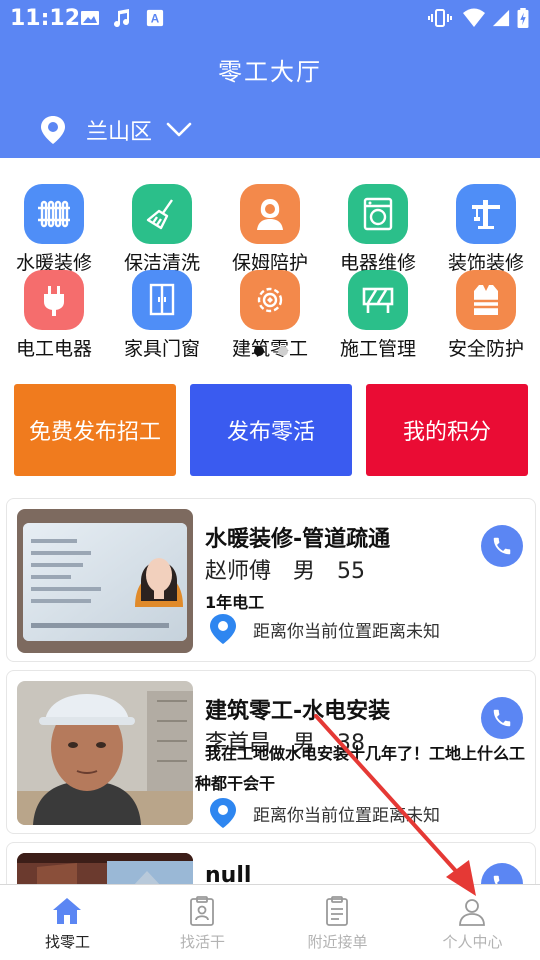 The image size is (540, 960). Describe the element at coordinates (54, 300) in the screenshot. I see `plug-icon` at that location.